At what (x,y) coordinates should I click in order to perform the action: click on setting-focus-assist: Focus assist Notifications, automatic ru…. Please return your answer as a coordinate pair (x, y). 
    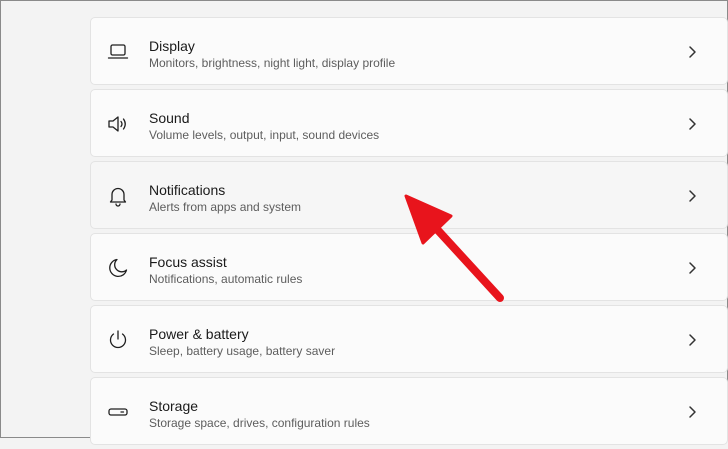
    Looking at the image, I should click on (409, 267).